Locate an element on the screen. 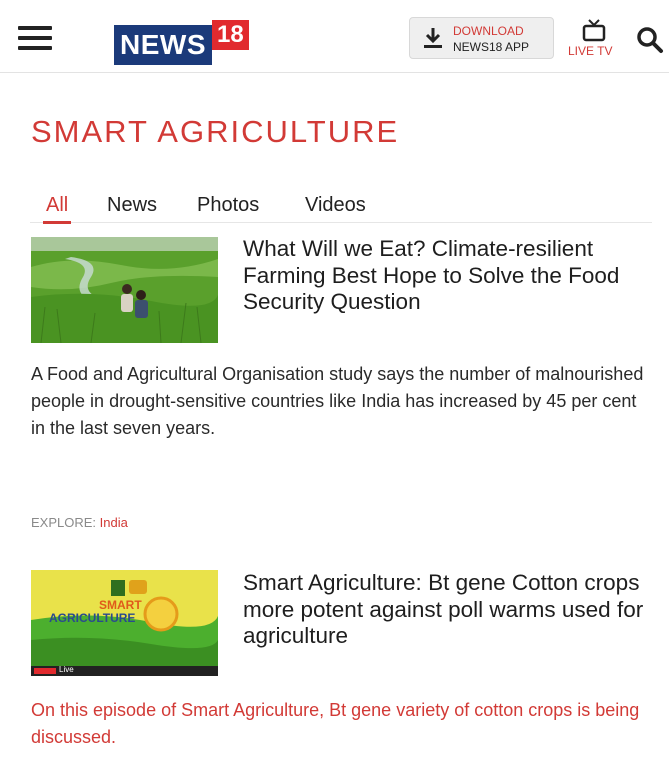  download-label: DOWNLOAD is located at coordinates (488, 31).